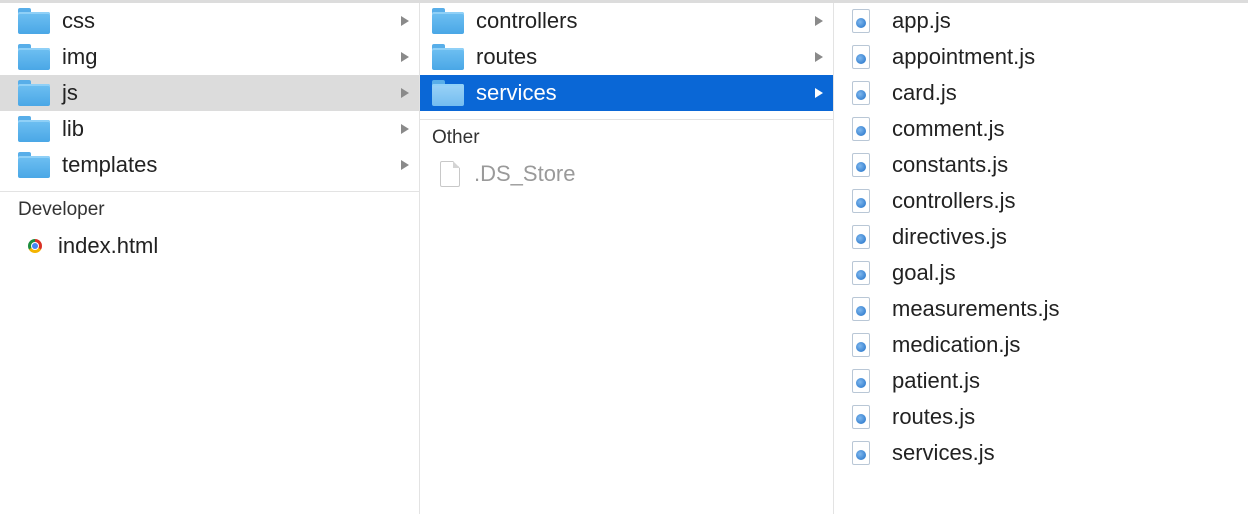 The height and width of the screenshot is (514, 1248). I want to click on folder-label: css, so click(78, 20).